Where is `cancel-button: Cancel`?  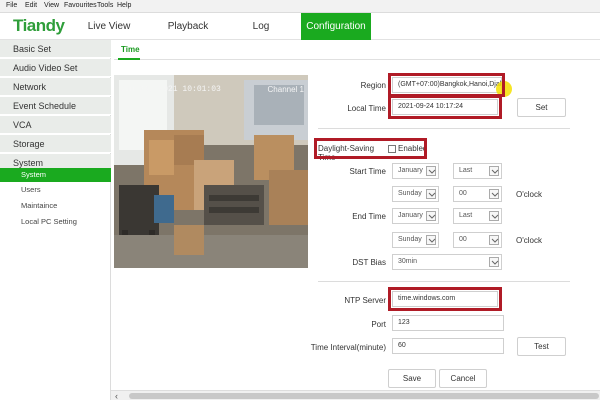 cancel-button: Cancel is located at coordinates (463, 378).